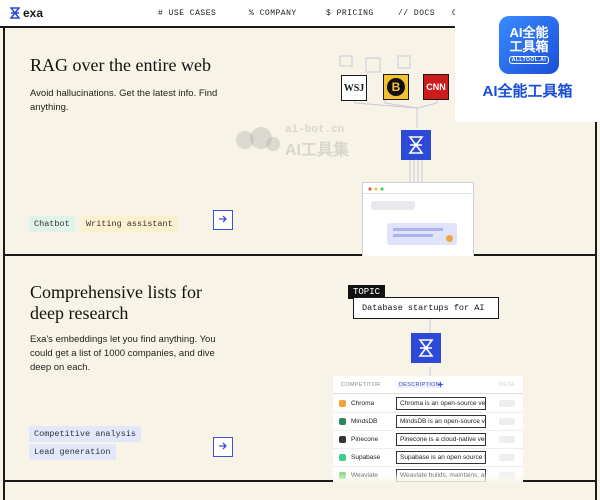 The image size is (600, 500). I want to click on tag-chatbot: Chatbot, so click(52, 224).